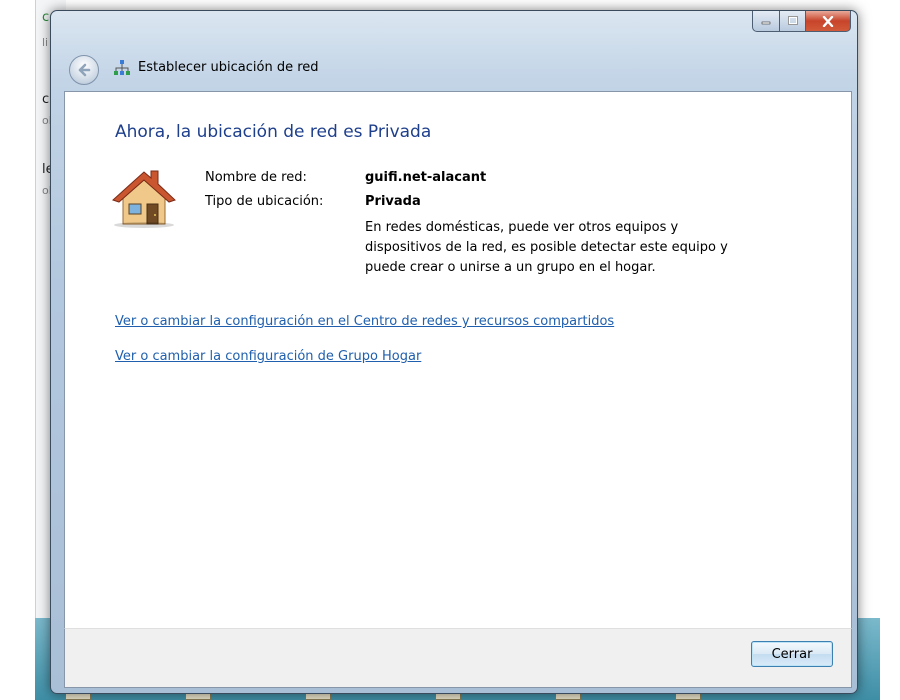 Image resolution: width=900 pixels, height=700 pixels. Describe the element at coordinates (228, 67) in the screenshot. I see `window-title: Establecer ubicación de red` at that location.